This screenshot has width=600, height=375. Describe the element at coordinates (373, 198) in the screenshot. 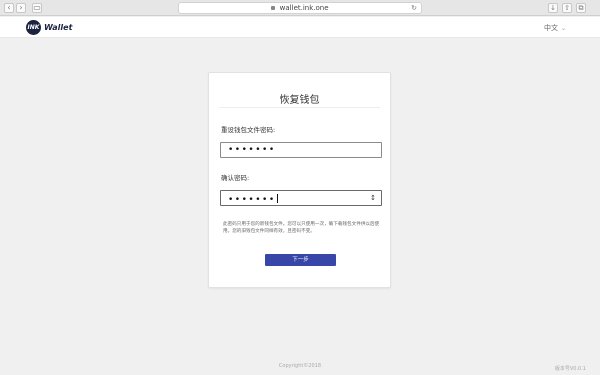

I see `show-password-icon: ↕` at that location.